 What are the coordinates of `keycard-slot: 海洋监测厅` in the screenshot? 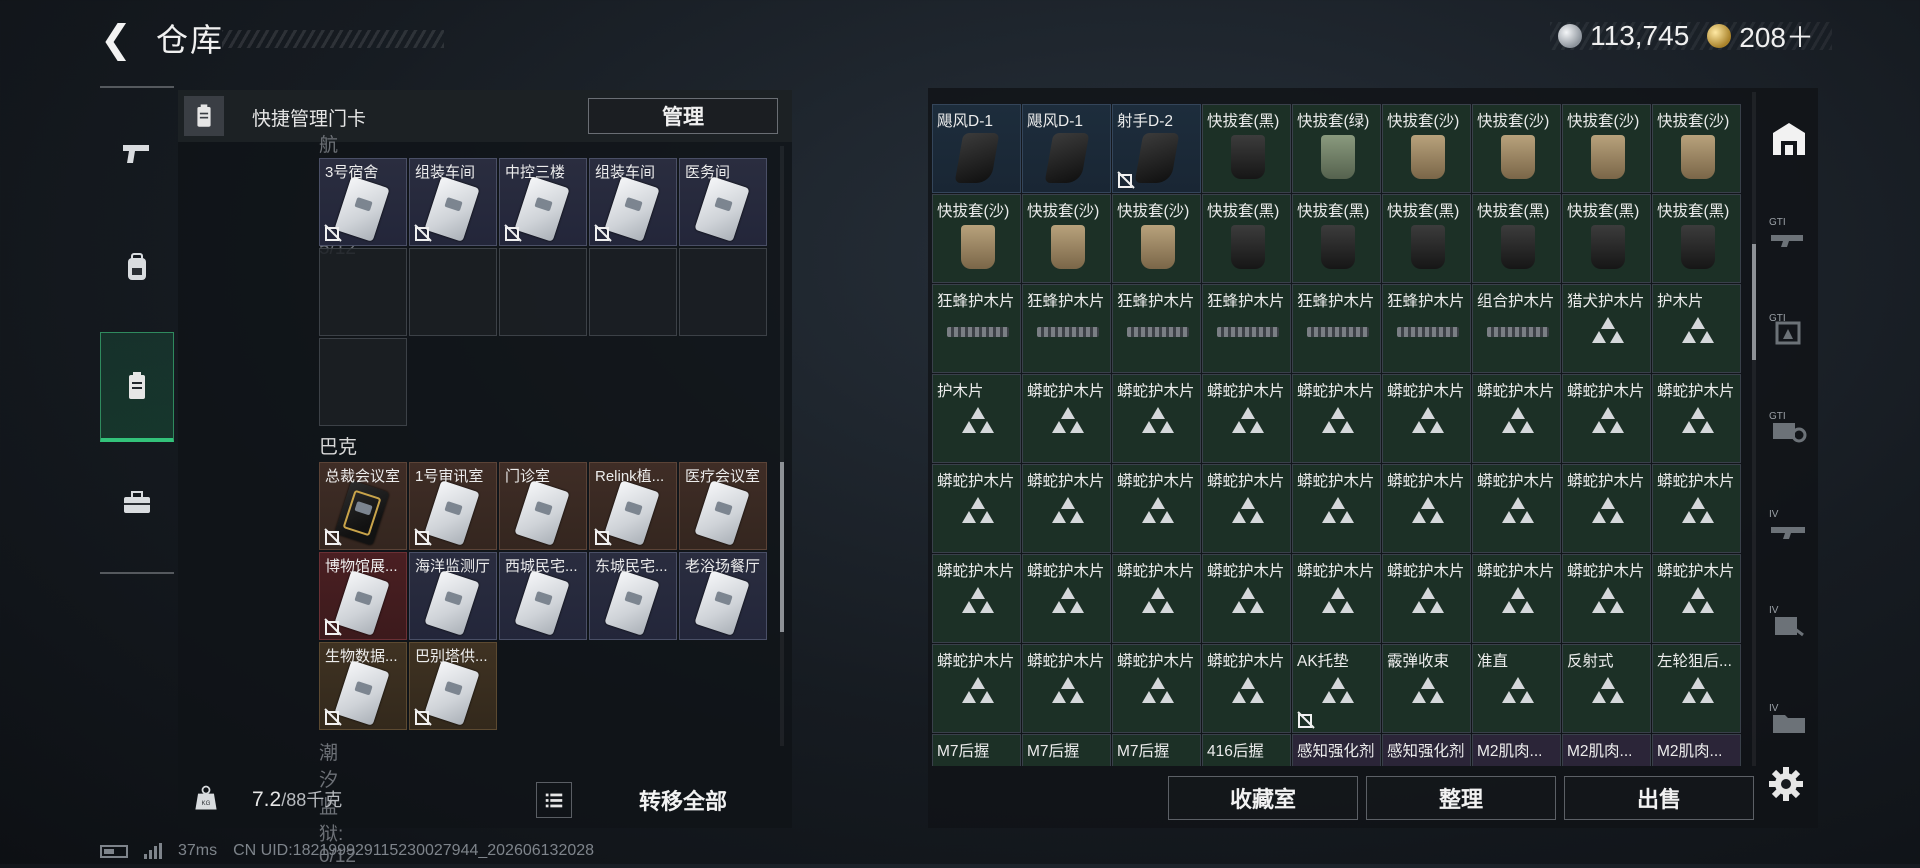 It's located at (453, 596).